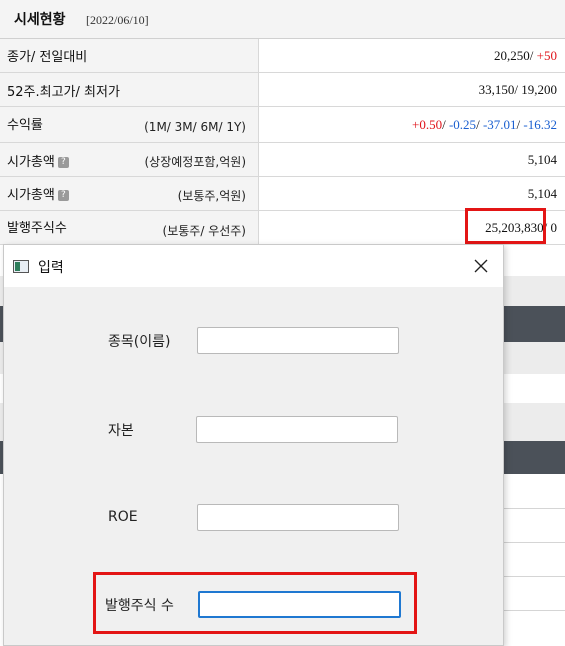 The height and width of the screenshot is (646, 565). I want to click on return-1y: -16.32, so click(540, 124).